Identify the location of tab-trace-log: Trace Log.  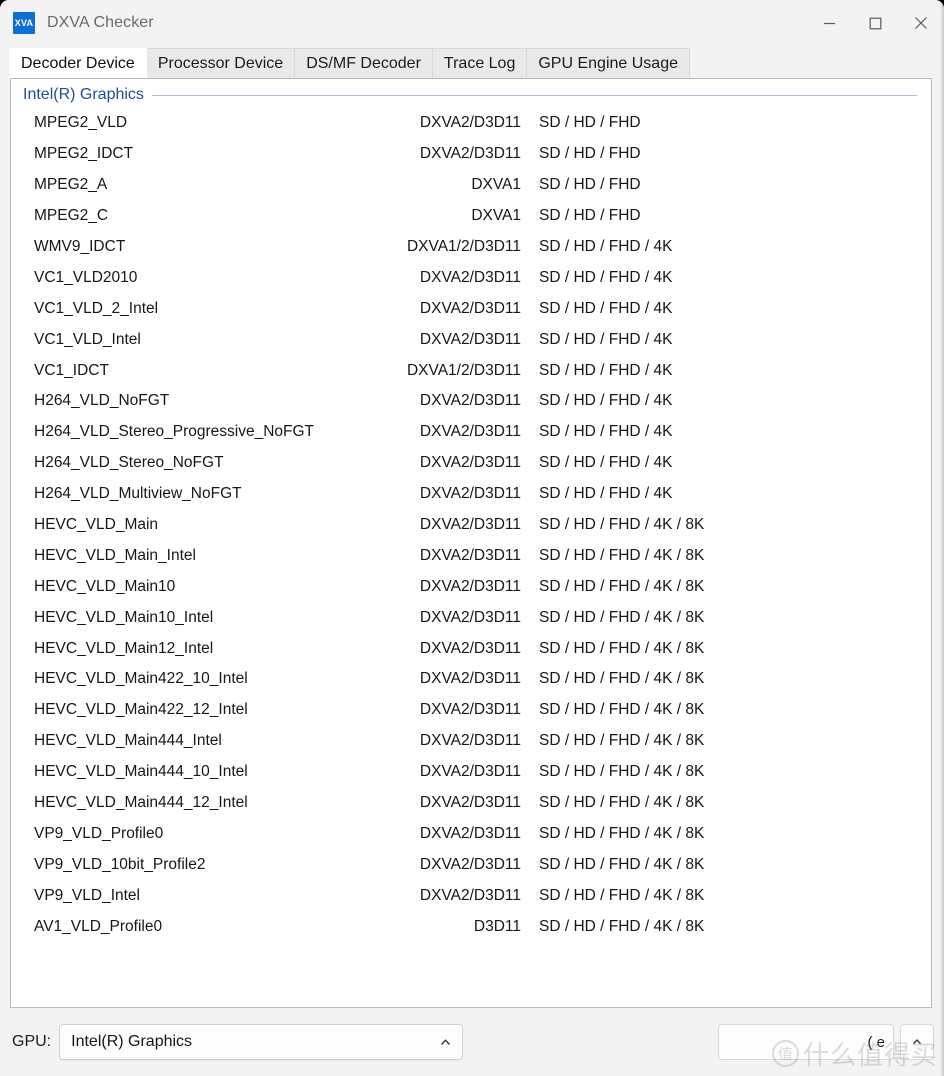
(479, 63).